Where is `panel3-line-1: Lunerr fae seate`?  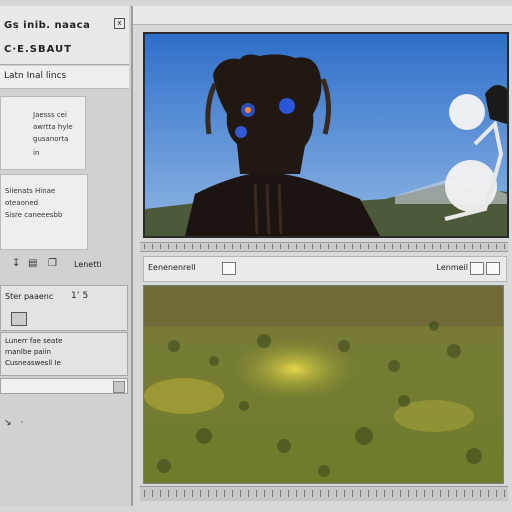
panel3-line-1: Lunerr fae seate is located at coordinates (34, 341).